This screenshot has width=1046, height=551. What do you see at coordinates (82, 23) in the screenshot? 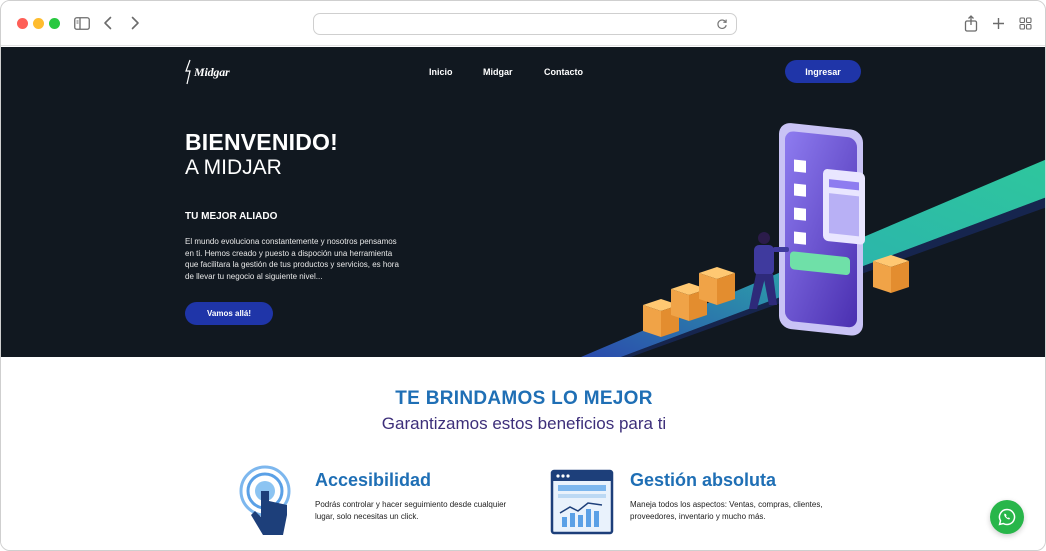
I see `sidebar-icon` at bounding box center [82, 23].